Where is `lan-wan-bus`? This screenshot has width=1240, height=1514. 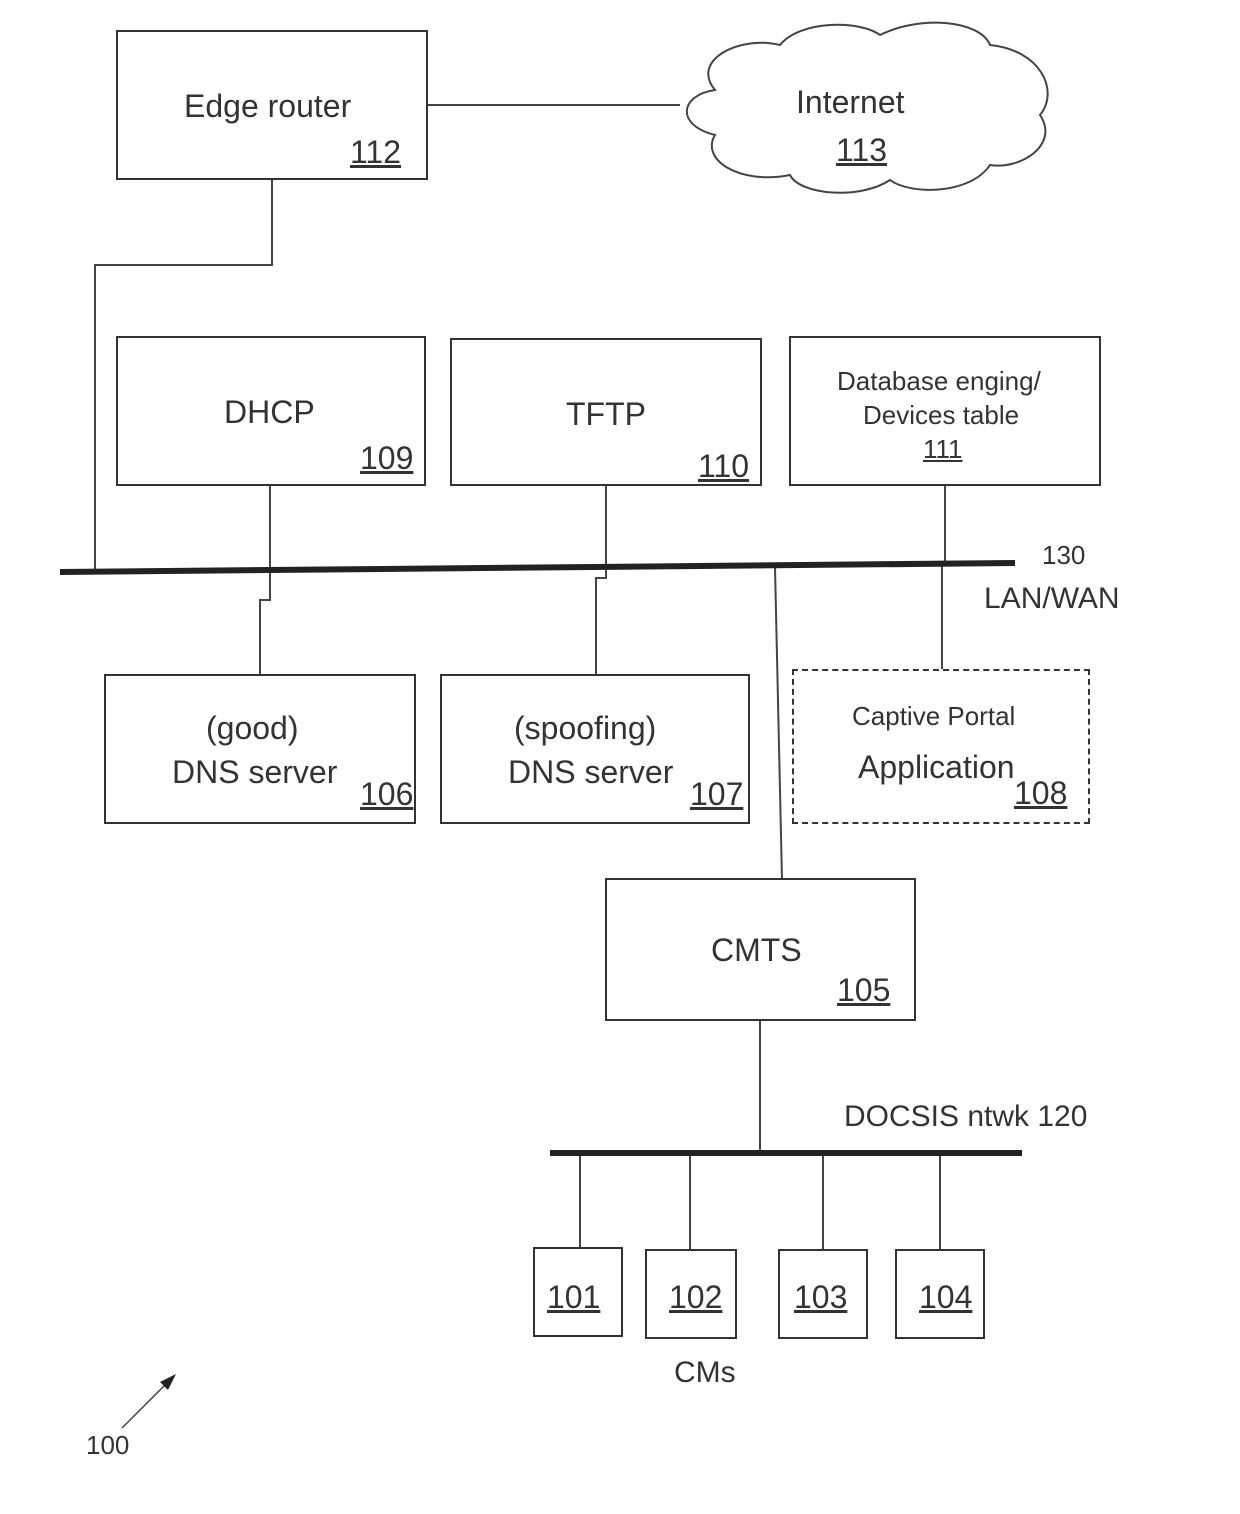 lan-wan-bus is located at coordinates (537, 567).